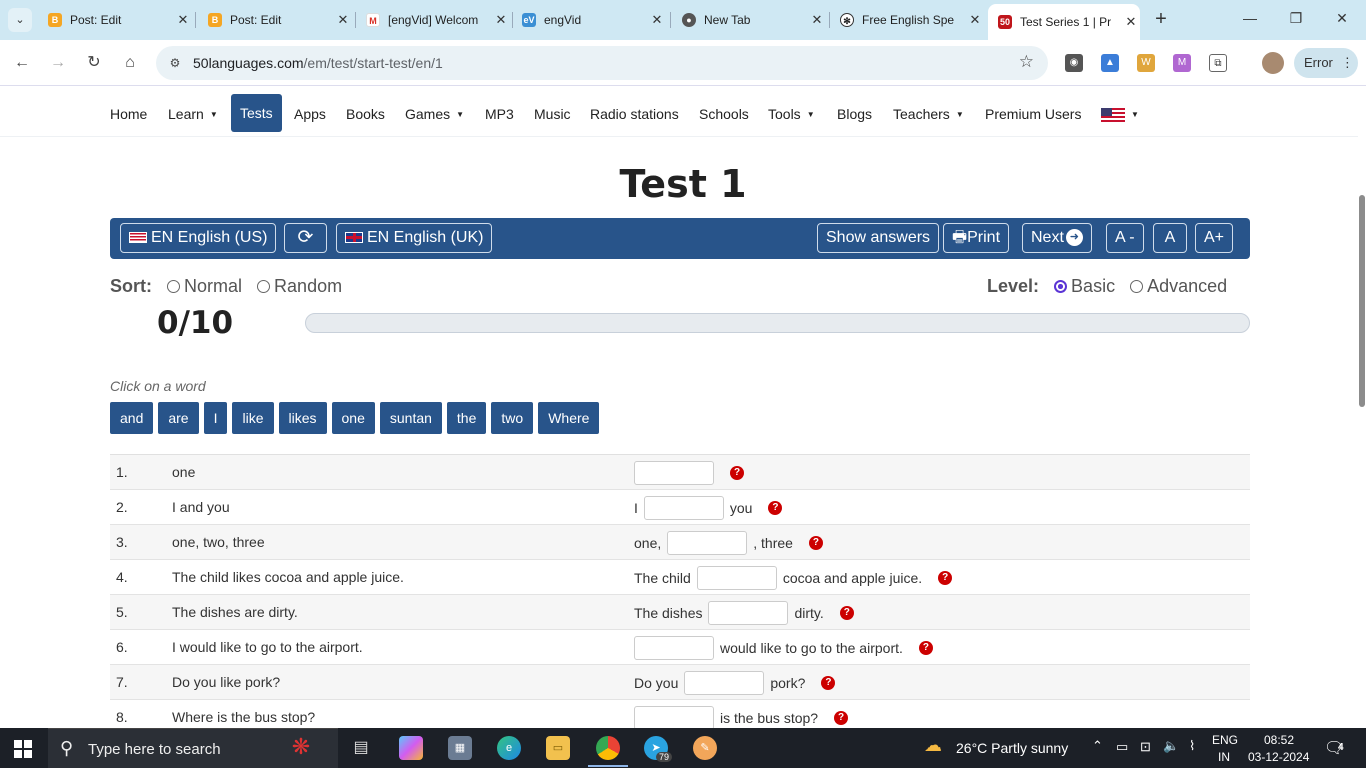 The width and height of the screenshot is (1366, 768). What do you see at coordinates (1012, 748) in the screenshot?
I see `weather-text: 26°C Partly sunny` at bounding box center [1012, 748].